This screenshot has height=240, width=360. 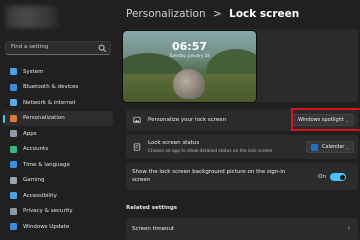 What do you see at coordinates (13, 71) in the screenshot?
I see `monitor-icon` at bounding box center [13, 71].